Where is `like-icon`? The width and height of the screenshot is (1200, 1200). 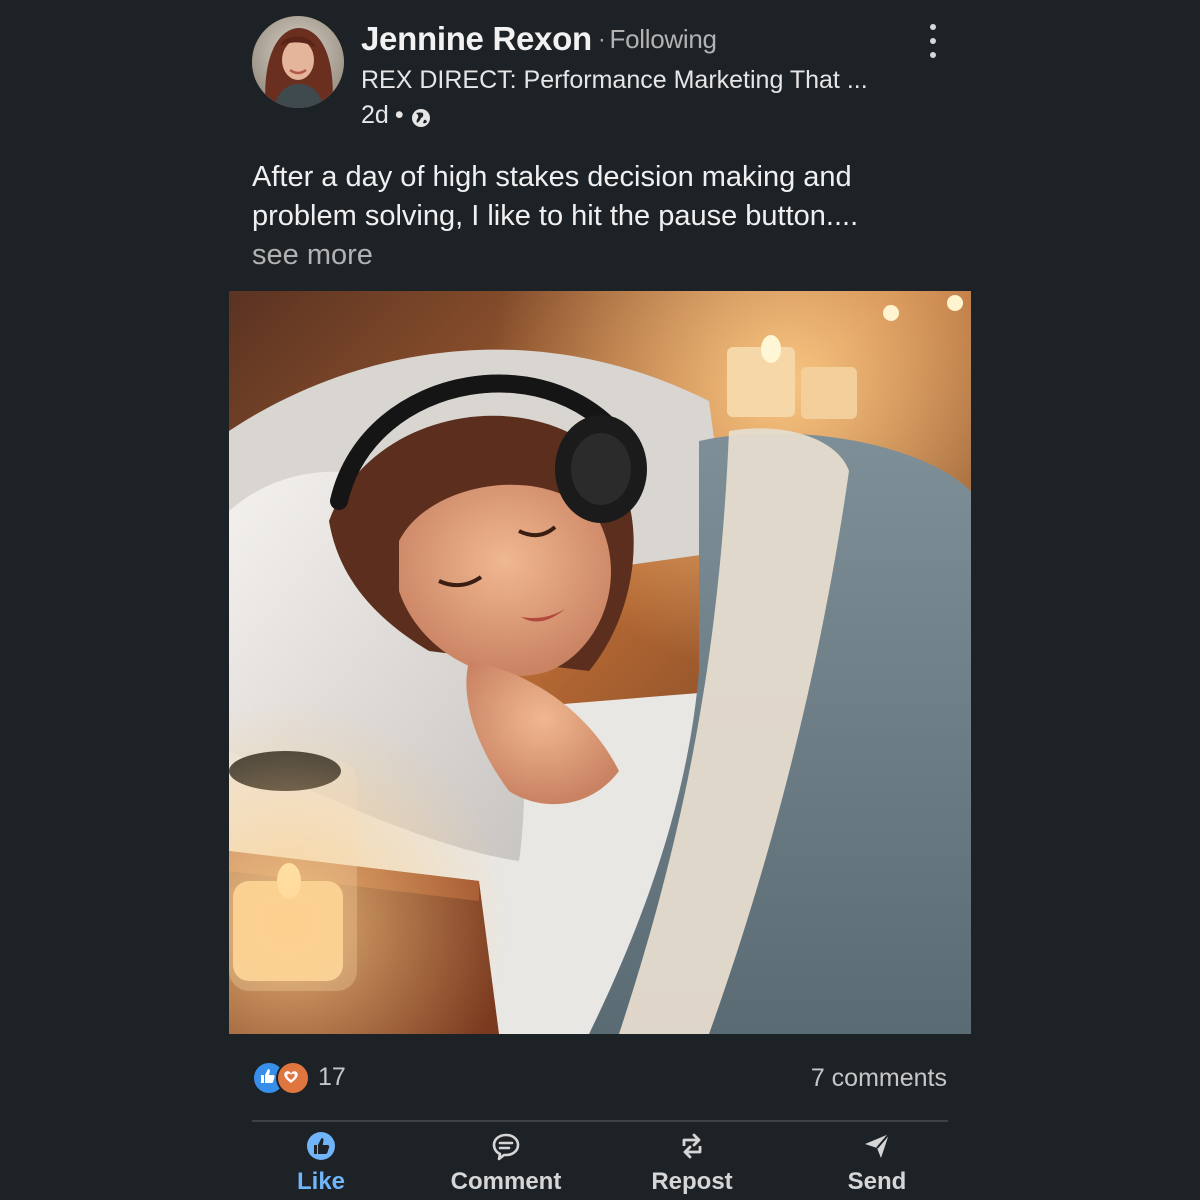 like-icon is located at coordinates (321, 1146).